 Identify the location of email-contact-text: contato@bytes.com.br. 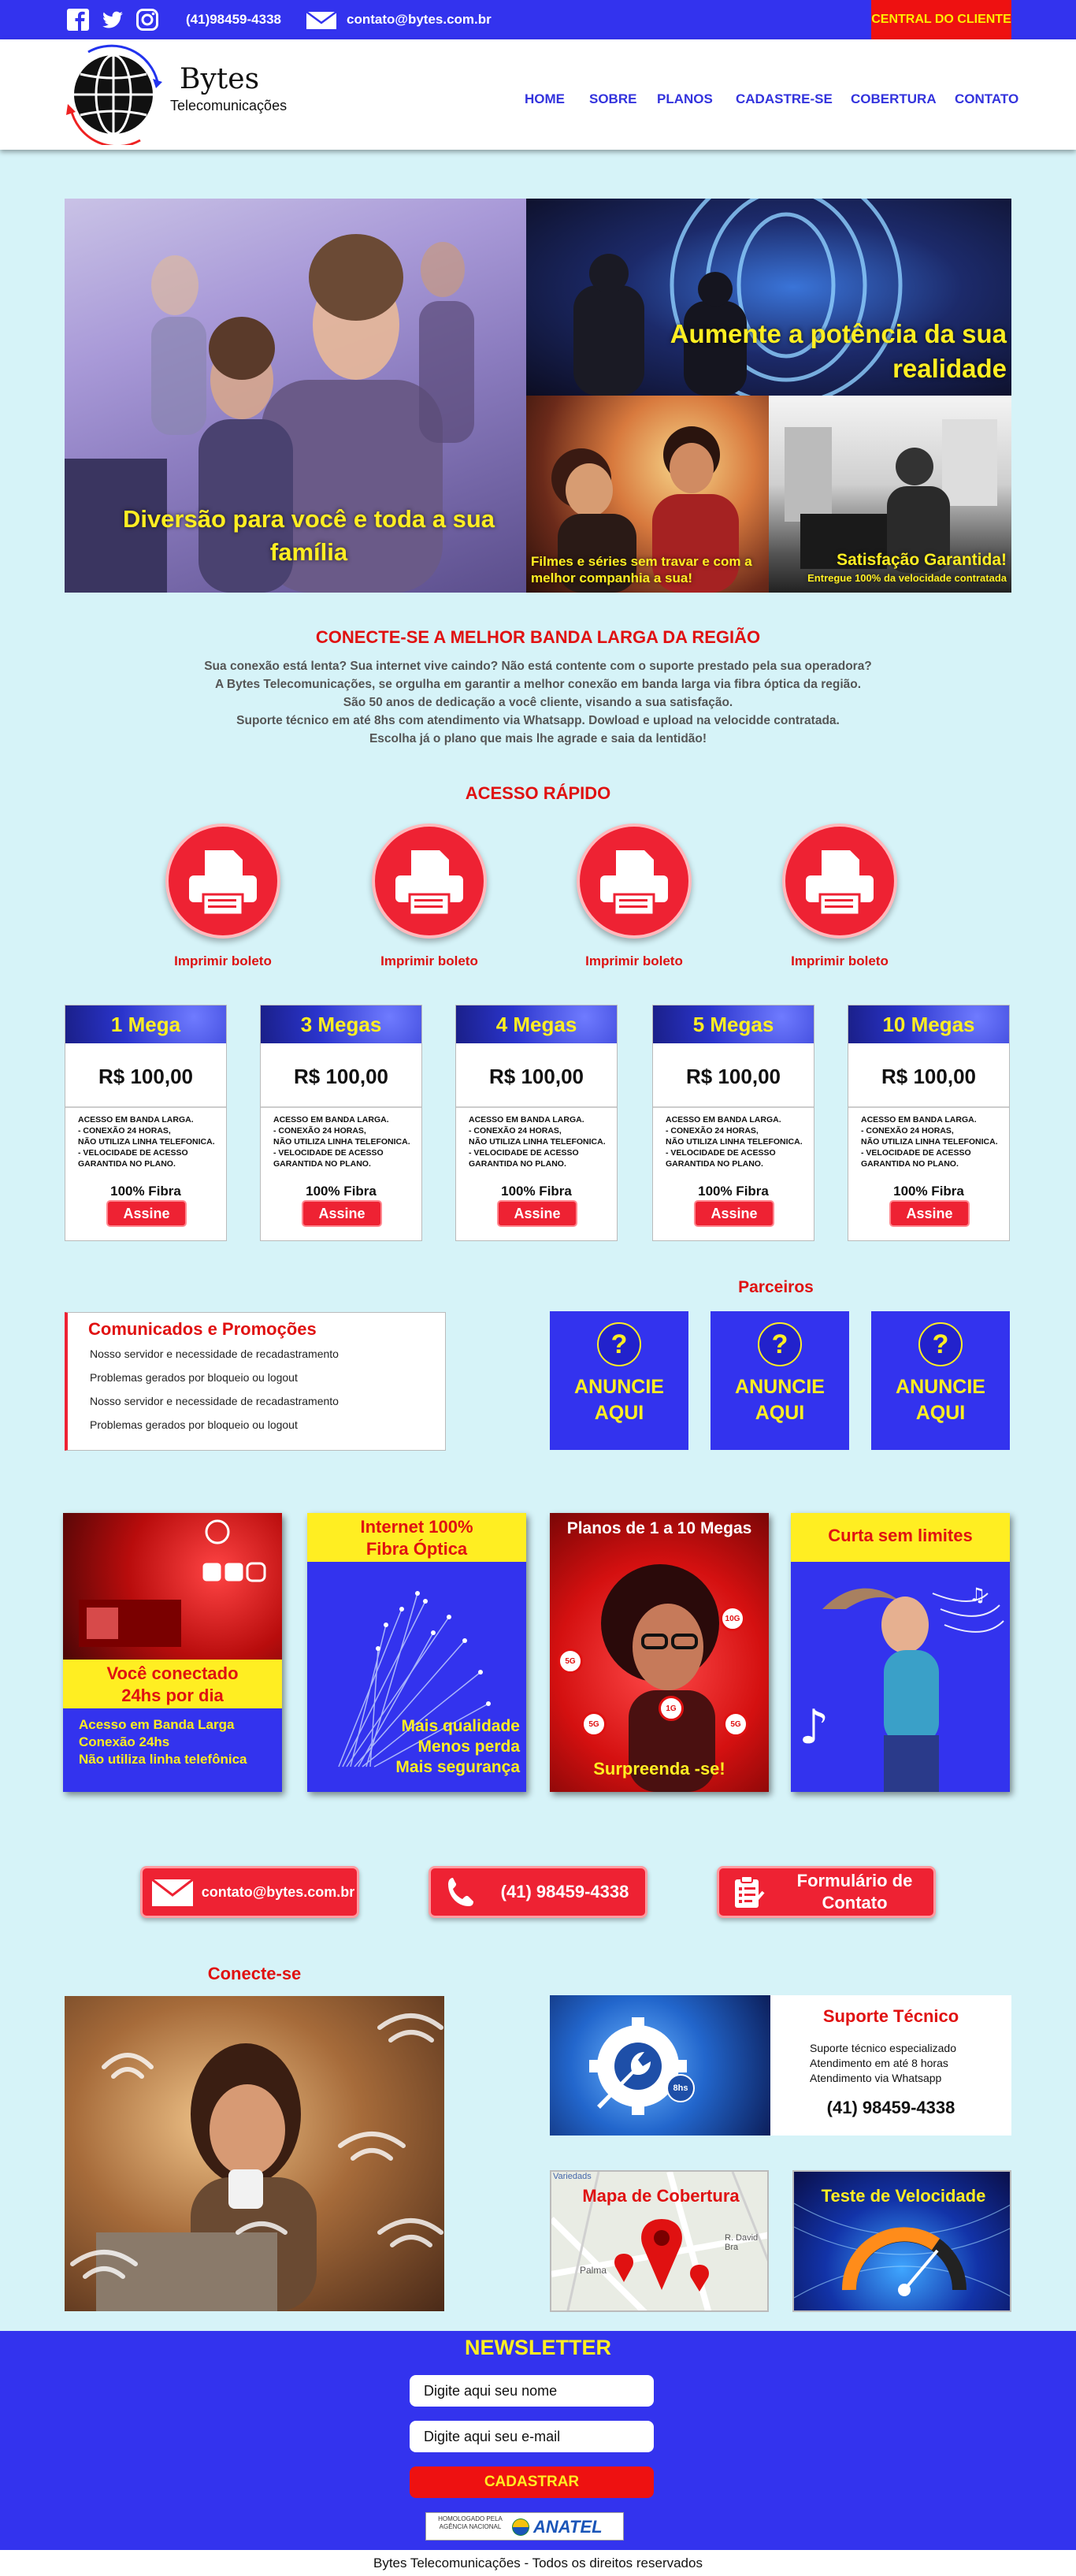
(278, 1891).